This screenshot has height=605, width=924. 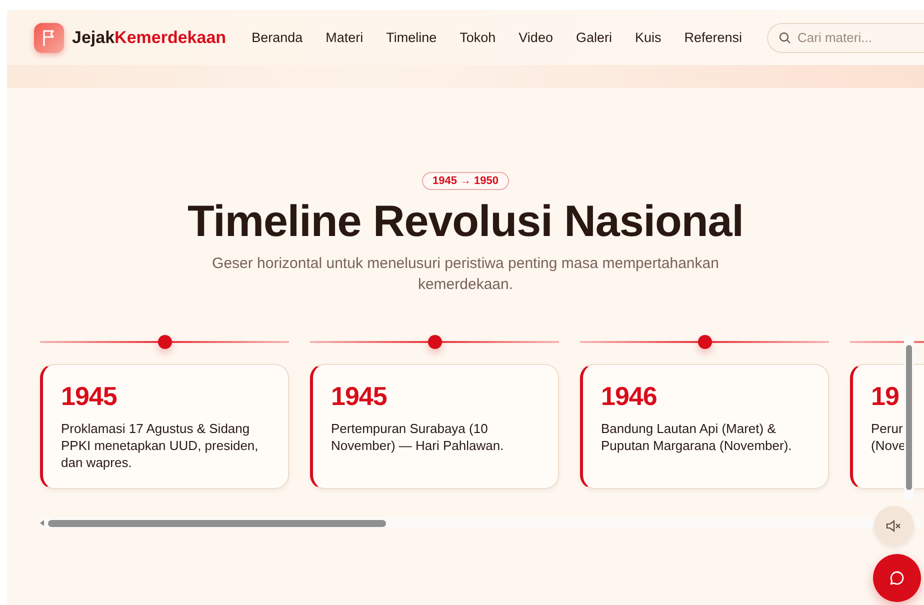 I want to click on brand-link: JejakKemerdekaan, so click(x=149, y=38).